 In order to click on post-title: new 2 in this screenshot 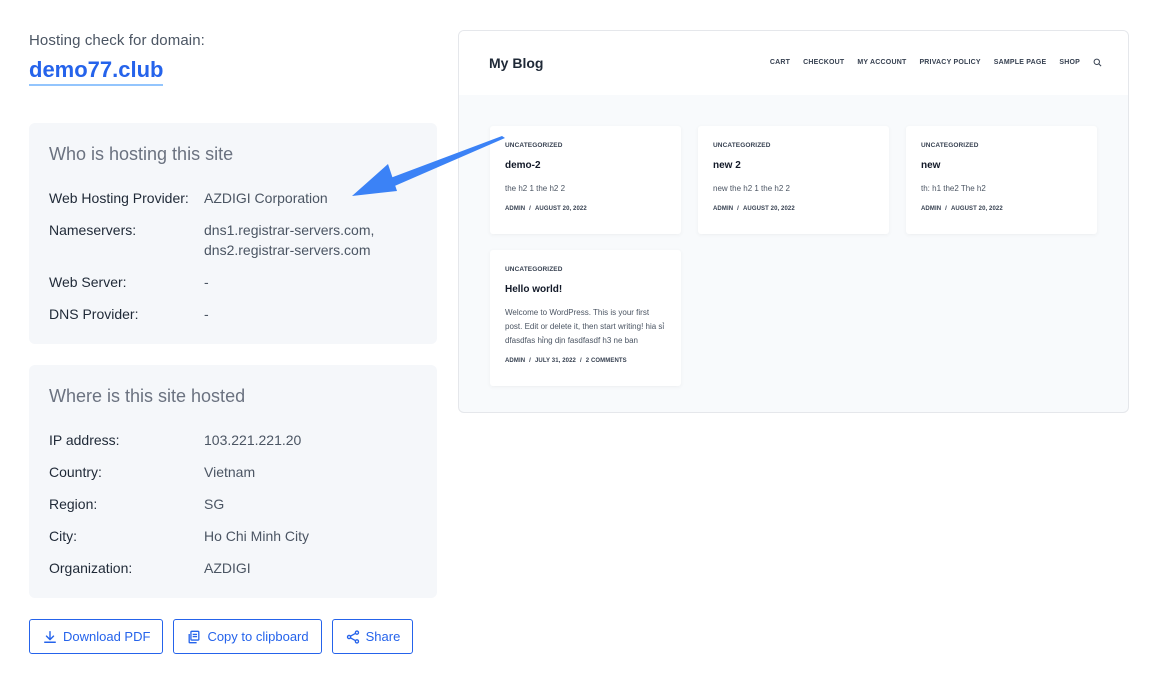, I will do `click(727, 165)`.